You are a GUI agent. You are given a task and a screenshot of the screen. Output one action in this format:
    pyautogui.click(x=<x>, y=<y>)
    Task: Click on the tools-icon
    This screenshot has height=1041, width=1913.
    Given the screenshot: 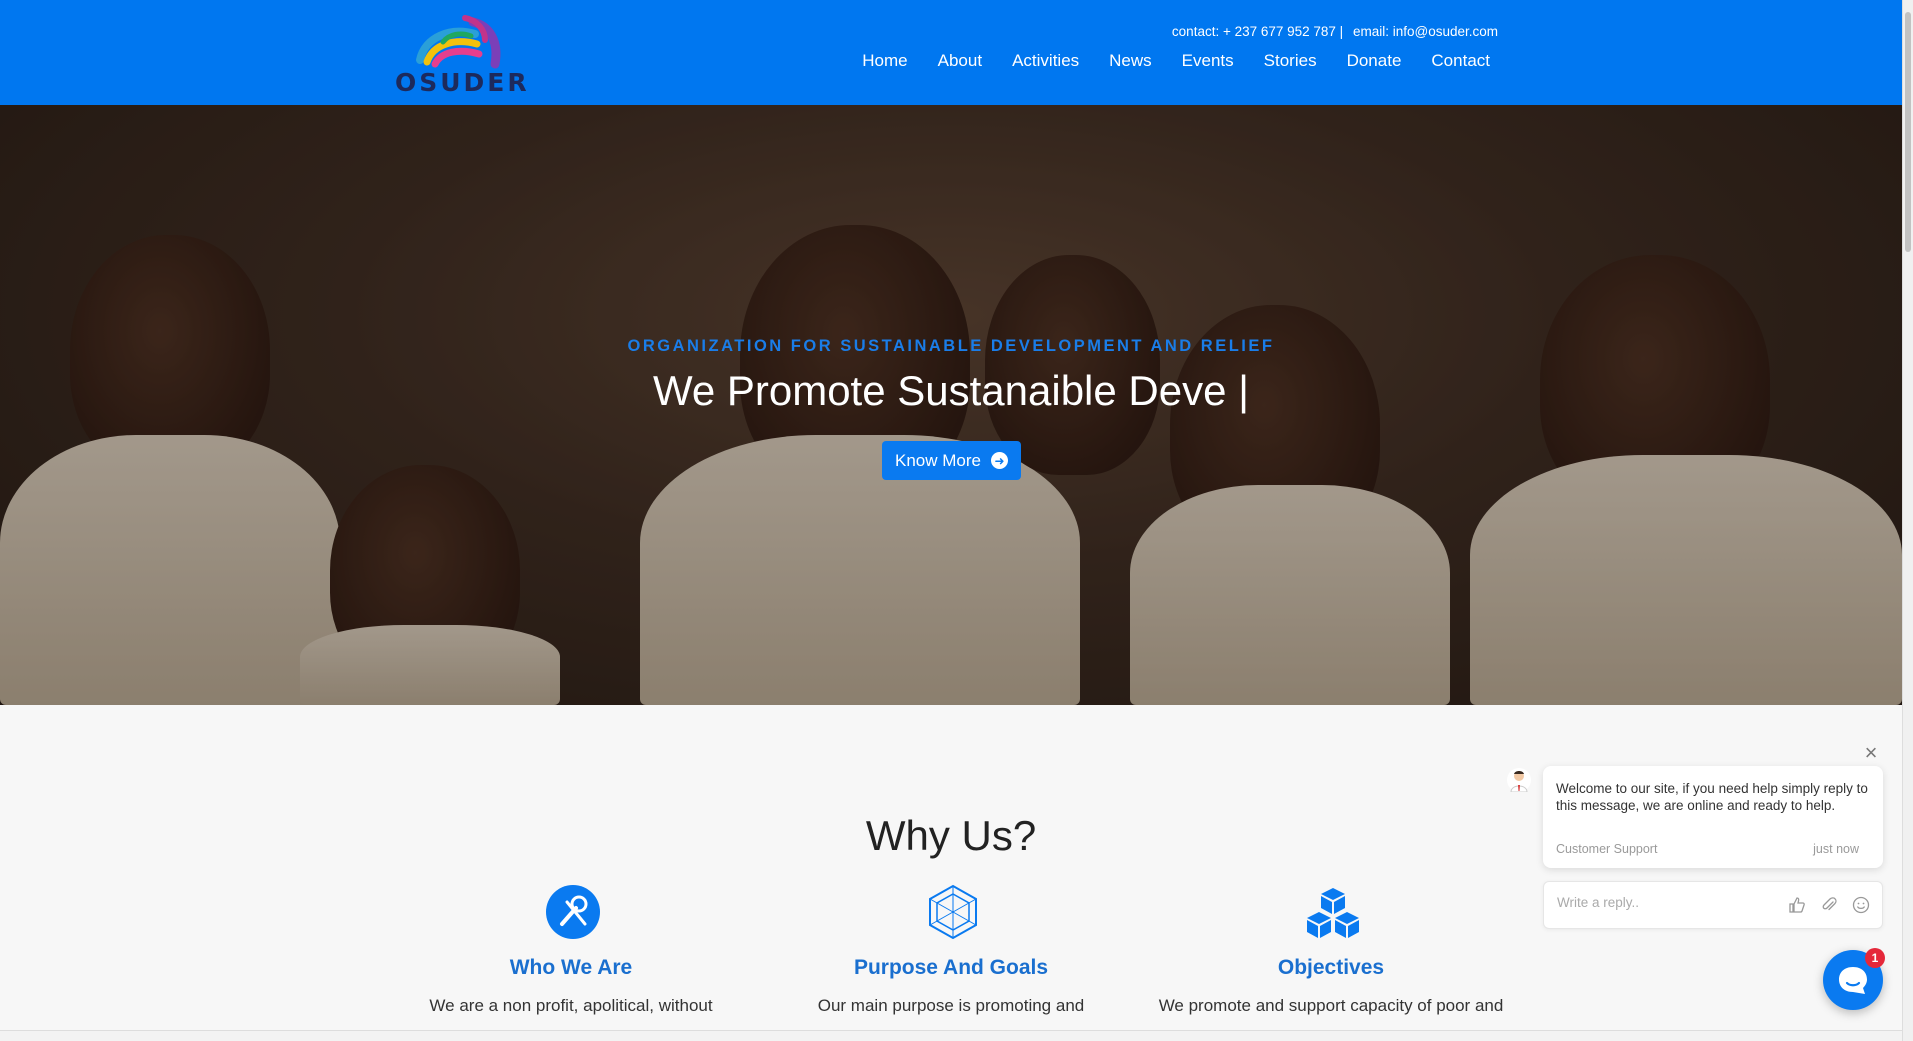 What is the action you would take?
    pyautogui.click(x=573, y=912)
    